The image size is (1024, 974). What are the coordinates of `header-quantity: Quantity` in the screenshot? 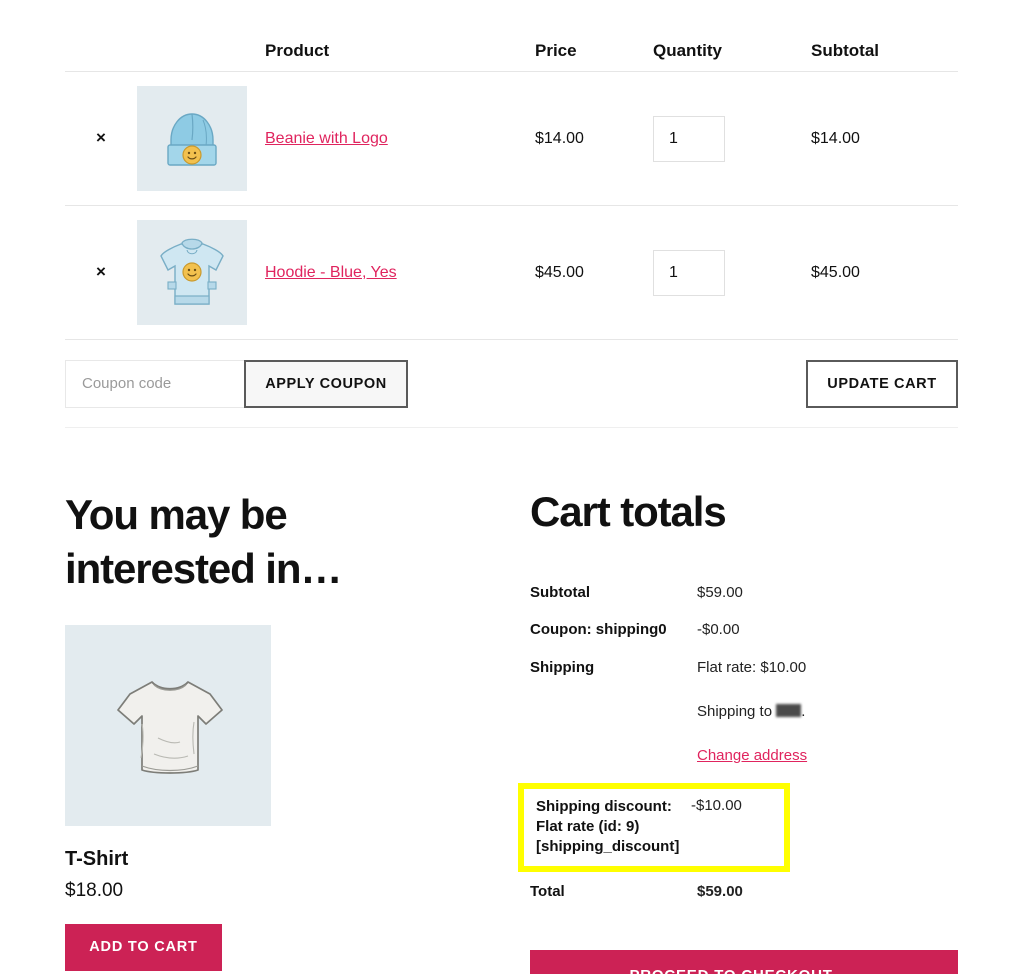 It's located at (687, 50).